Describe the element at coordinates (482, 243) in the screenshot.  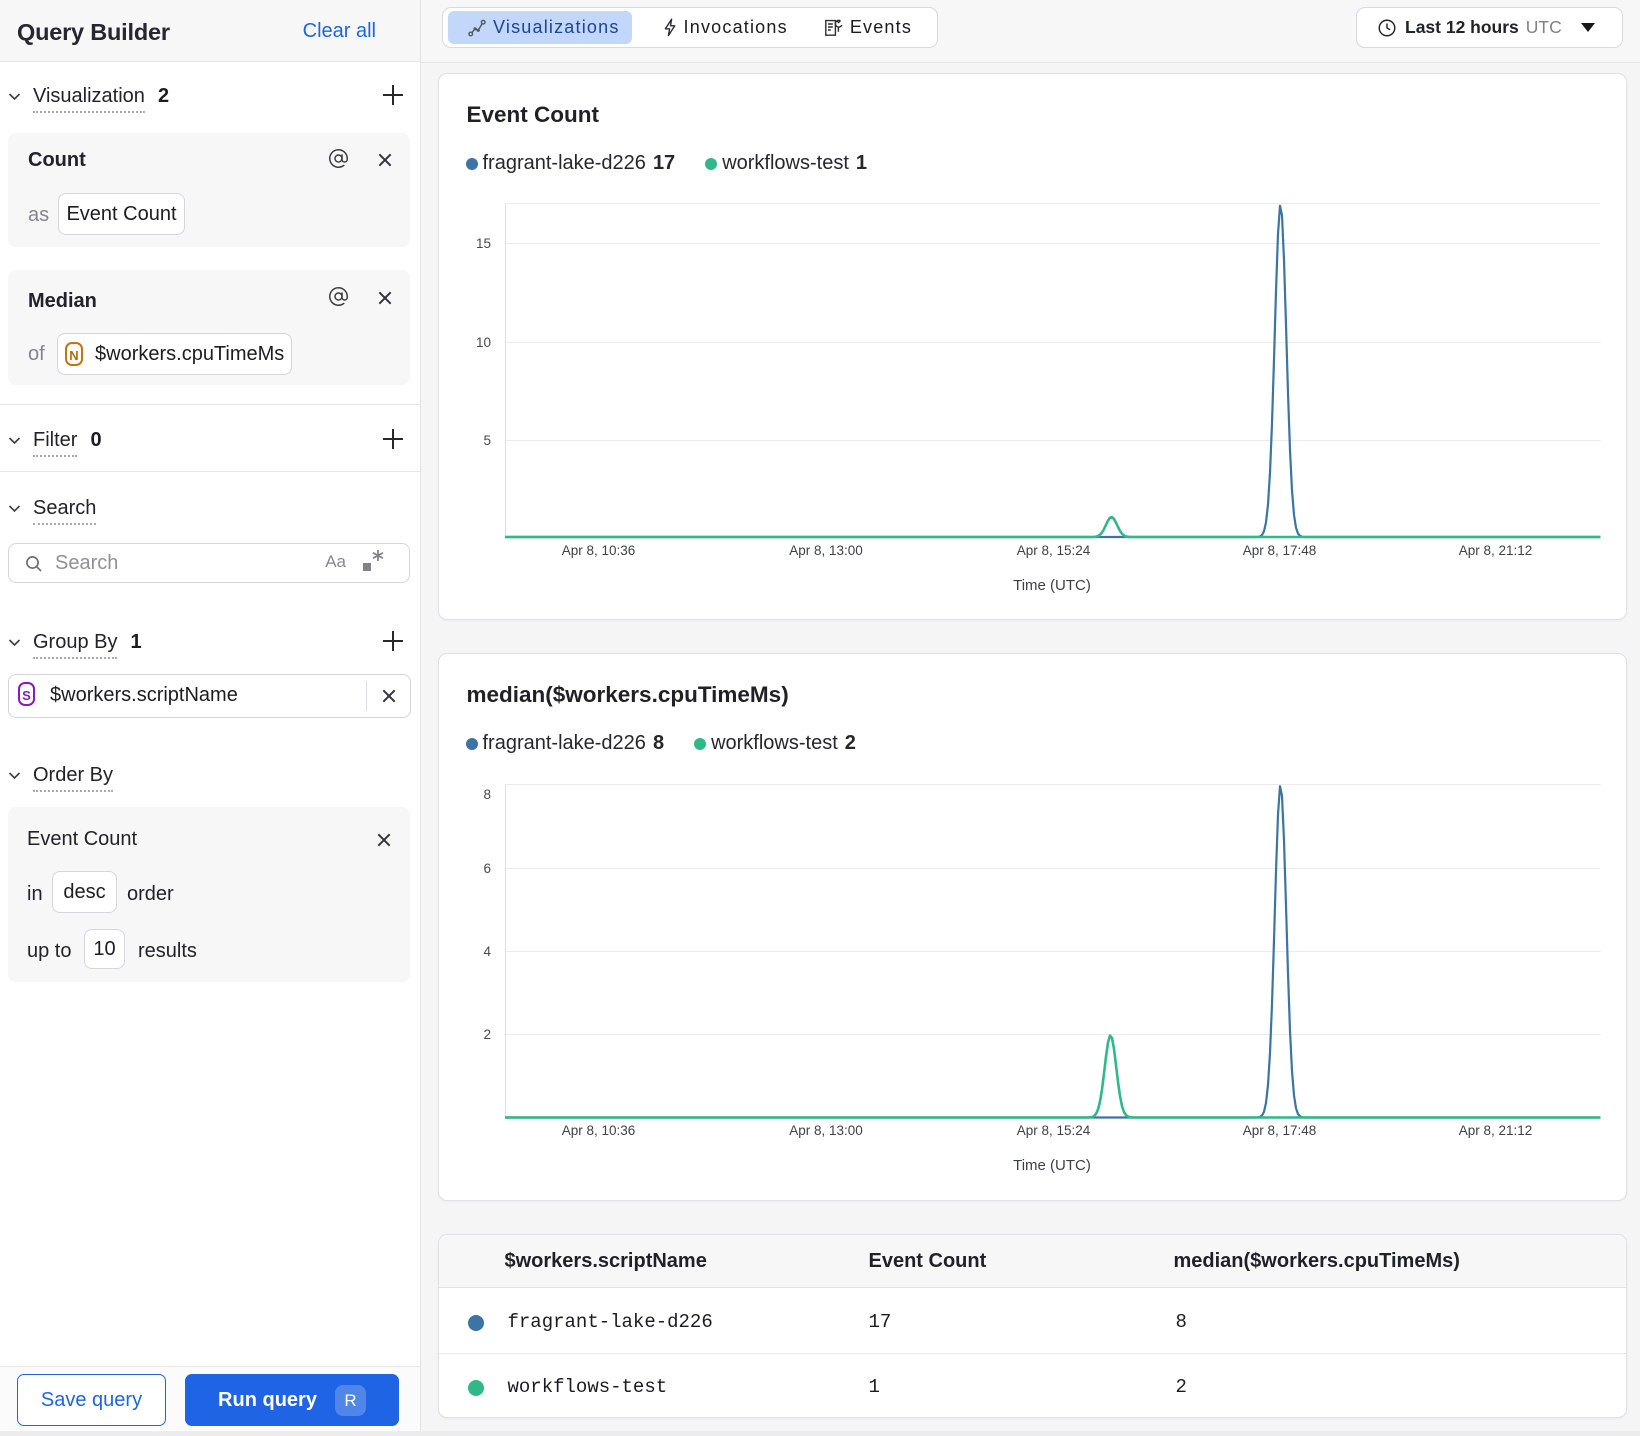
I see `svg-text: 15` at that location.